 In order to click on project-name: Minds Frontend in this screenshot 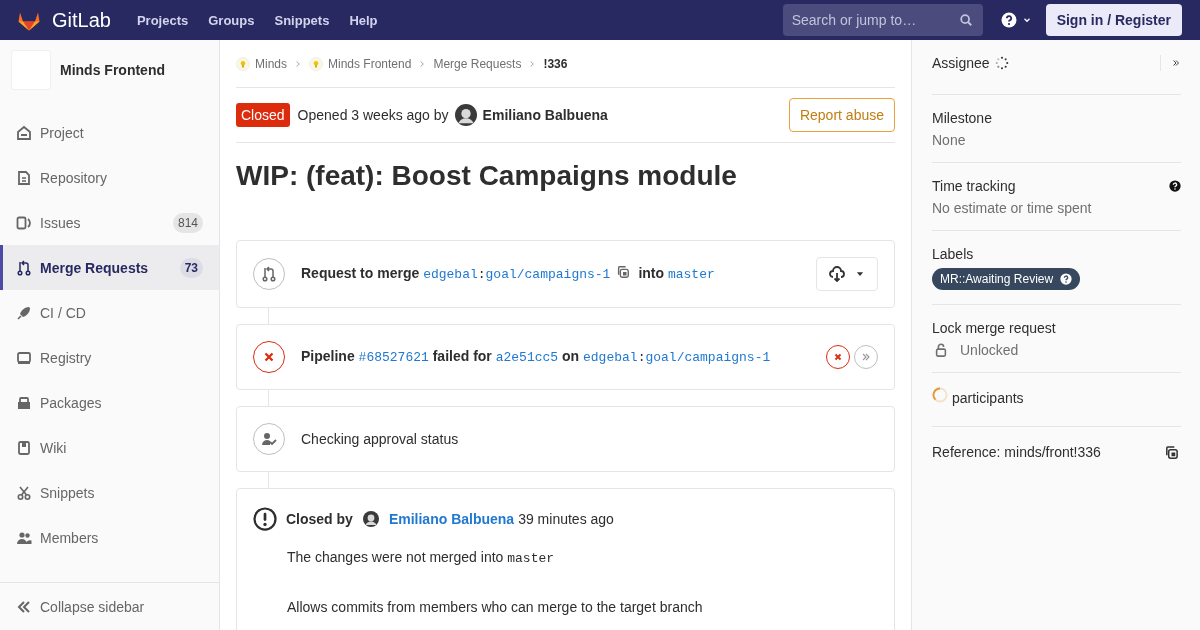, I will do `click(112, 70)`.